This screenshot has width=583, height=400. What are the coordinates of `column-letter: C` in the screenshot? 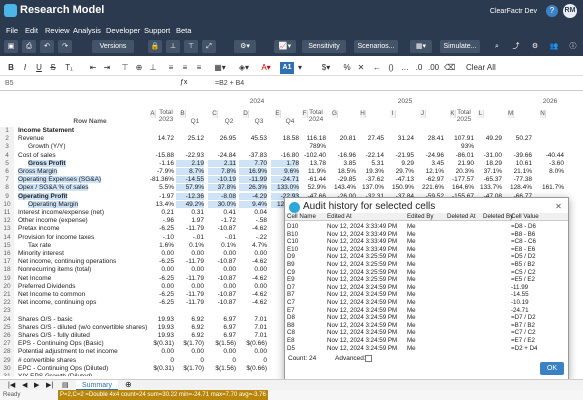 It's located at (215, 114).